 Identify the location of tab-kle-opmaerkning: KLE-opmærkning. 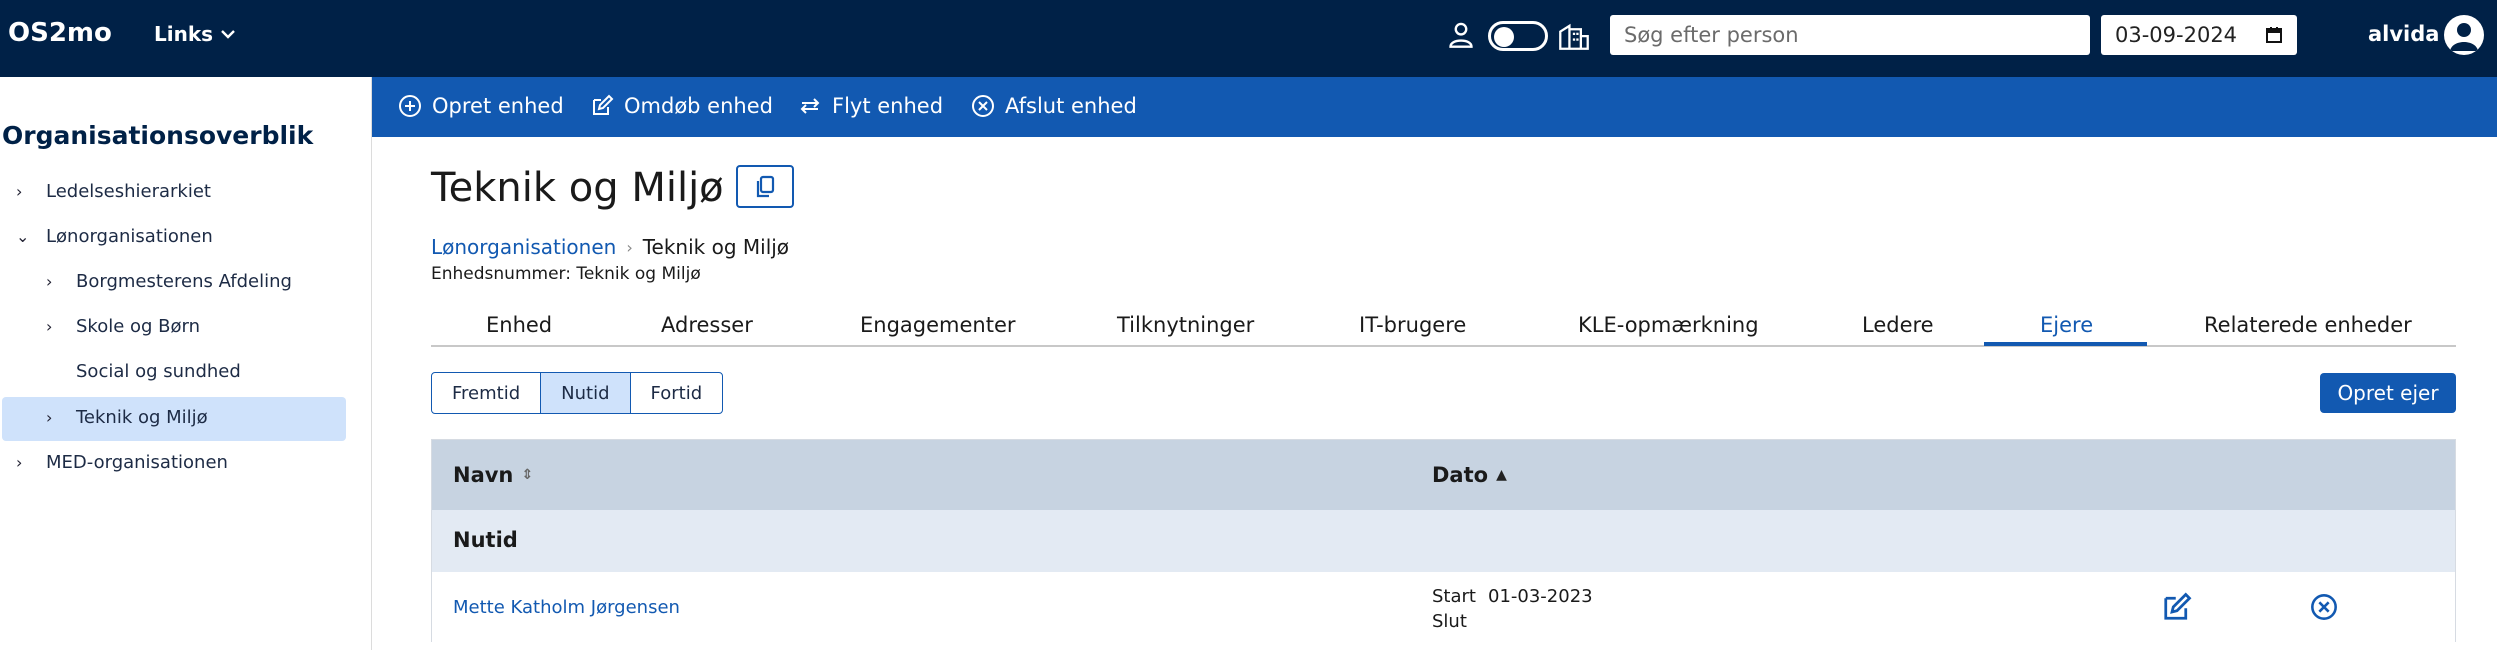
(1668, 325).